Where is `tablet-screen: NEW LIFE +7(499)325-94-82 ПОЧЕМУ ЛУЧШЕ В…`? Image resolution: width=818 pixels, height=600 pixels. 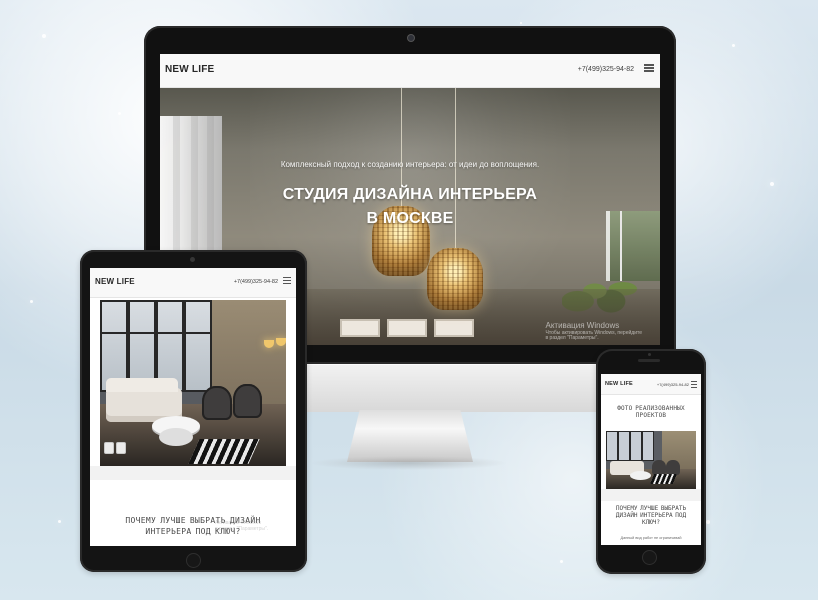
tablet-screen: NEW LIFE +7(499)325-94-82 ПОЧЕМУ ЛУЧШЕ В… is located at coordinates (193, 407).